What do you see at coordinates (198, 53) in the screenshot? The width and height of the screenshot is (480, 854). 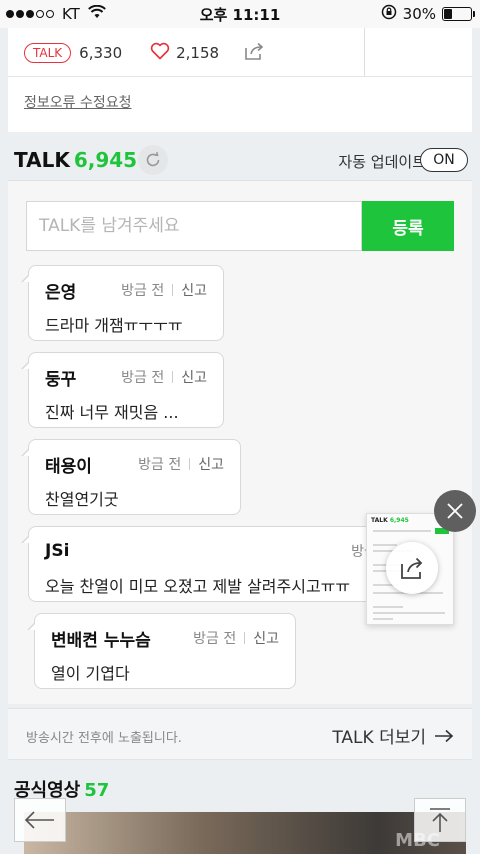 I see `like-count: 2,158` at bounding box center [198, 53].